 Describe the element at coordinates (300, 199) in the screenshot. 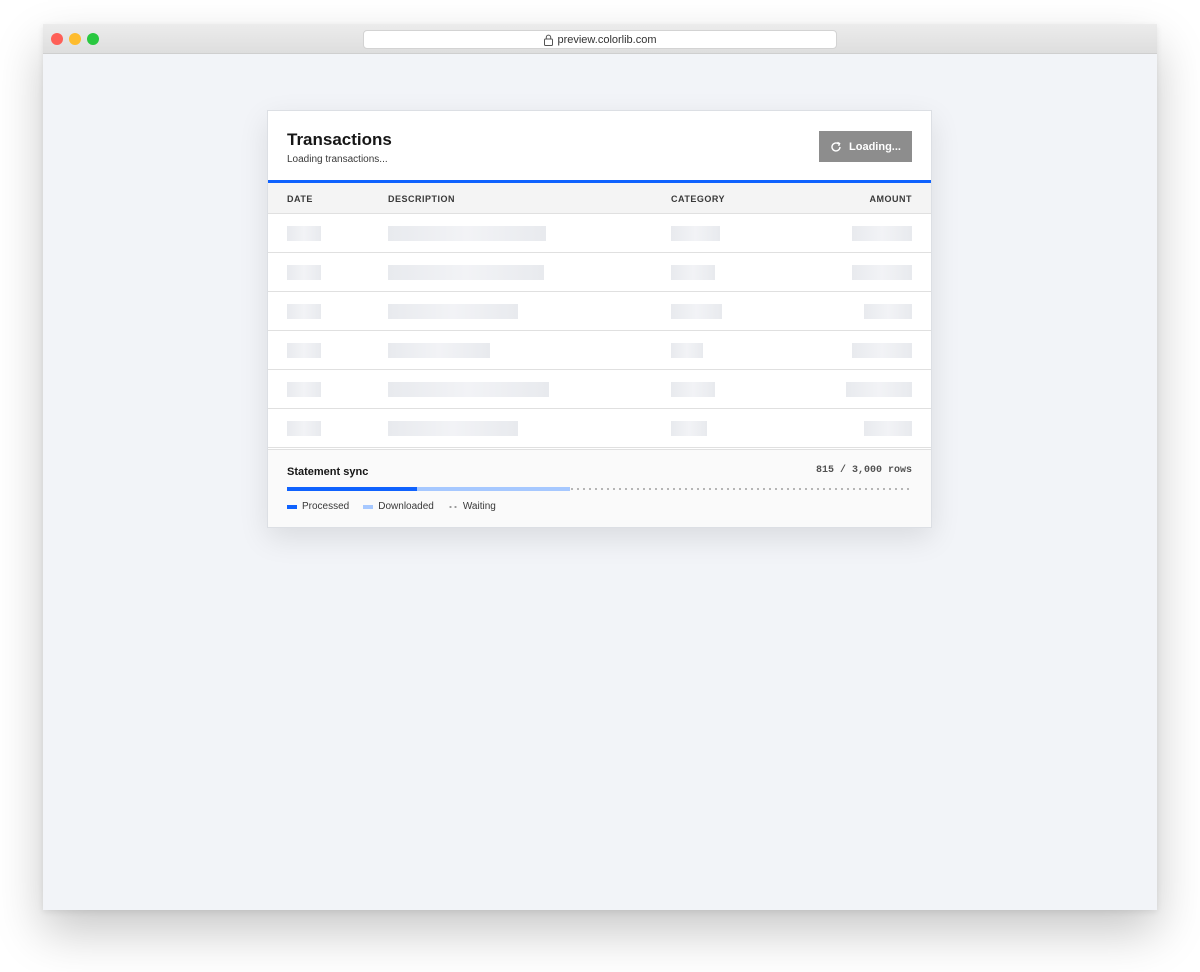

I see `column-header-date: DATE` at that location.